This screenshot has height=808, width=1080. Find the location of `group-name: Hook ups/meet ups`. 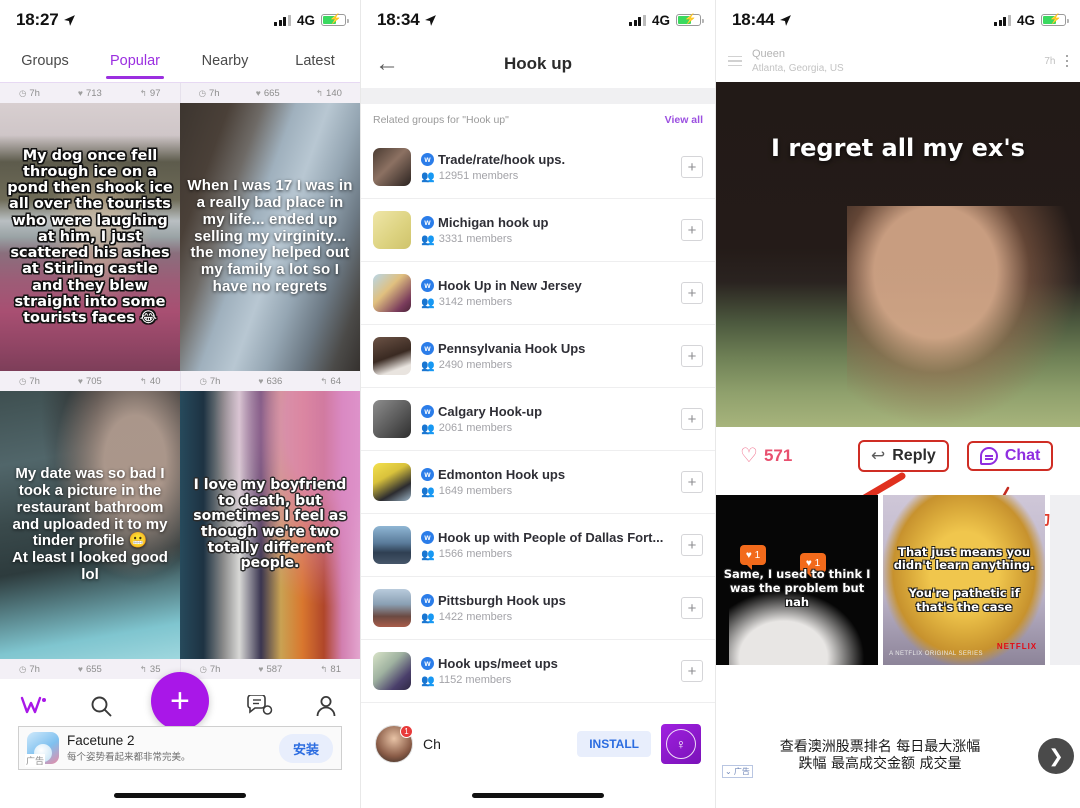

group-name: Hook ups/meet ups is located at coordinates (498, 663).